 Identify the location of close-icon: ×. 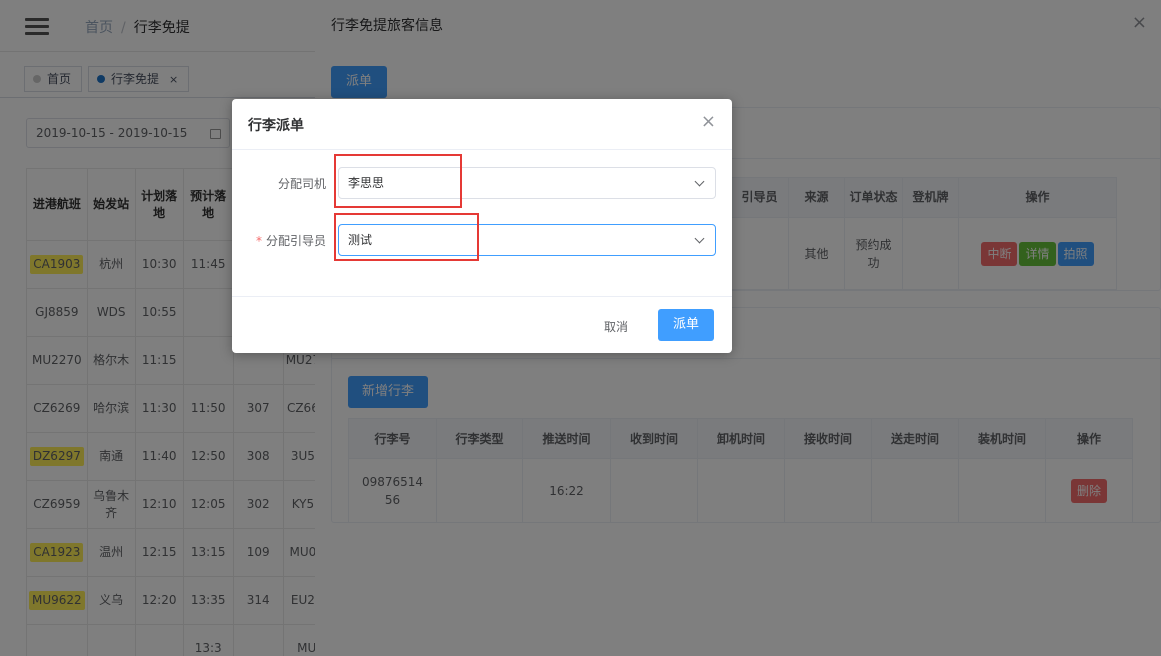
(708, 122).